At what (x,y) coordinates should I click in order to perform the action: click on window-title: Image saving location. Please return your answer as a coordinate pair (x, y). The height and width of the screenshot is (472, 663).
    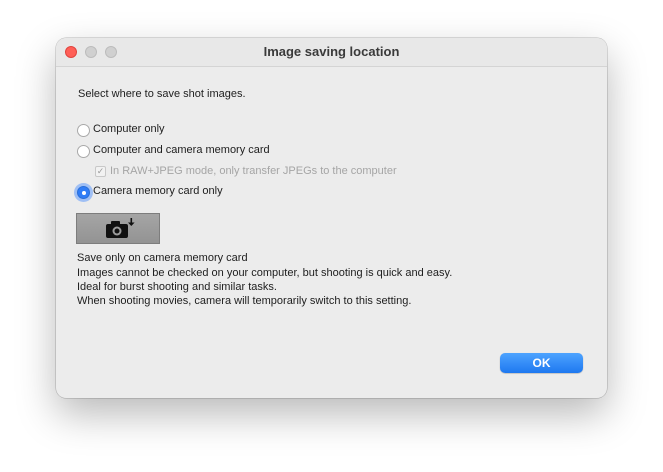
    Looking at the image, I should click on (331, 51).